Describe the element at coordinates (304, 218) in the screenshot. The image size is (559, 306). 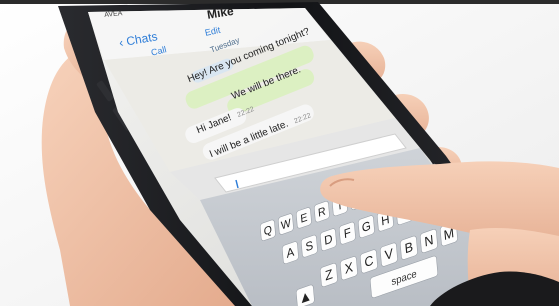
I see `key-label: E` at that location.